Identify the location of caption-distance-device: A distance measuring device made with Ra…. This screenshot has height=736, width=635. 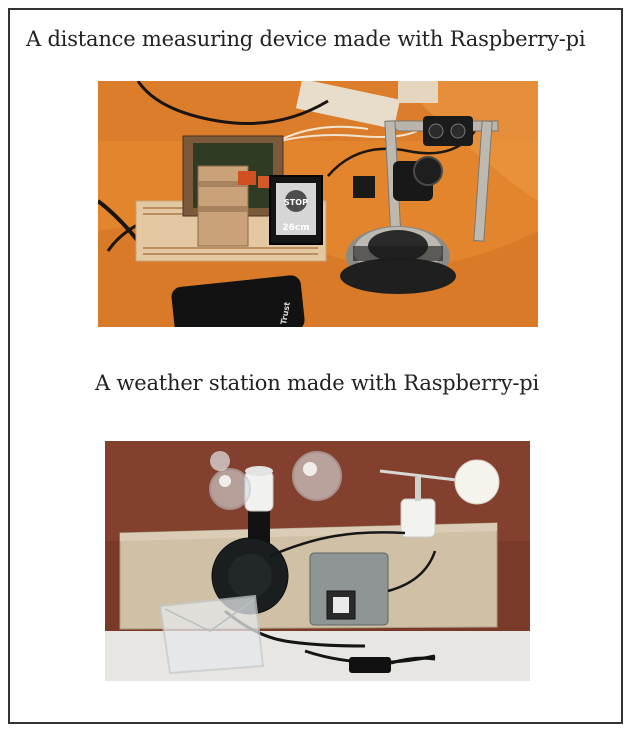
(306, 39).